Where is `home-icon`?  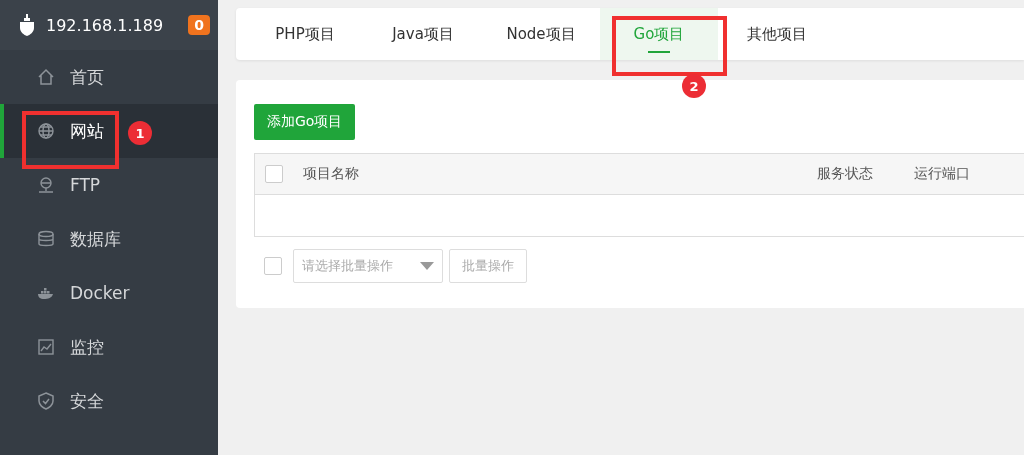
home-icon is located at coordinates (46, 77).